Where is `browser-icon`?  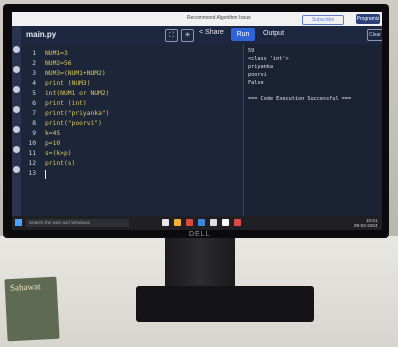
browser-icon is located at coordinates (201, 222).